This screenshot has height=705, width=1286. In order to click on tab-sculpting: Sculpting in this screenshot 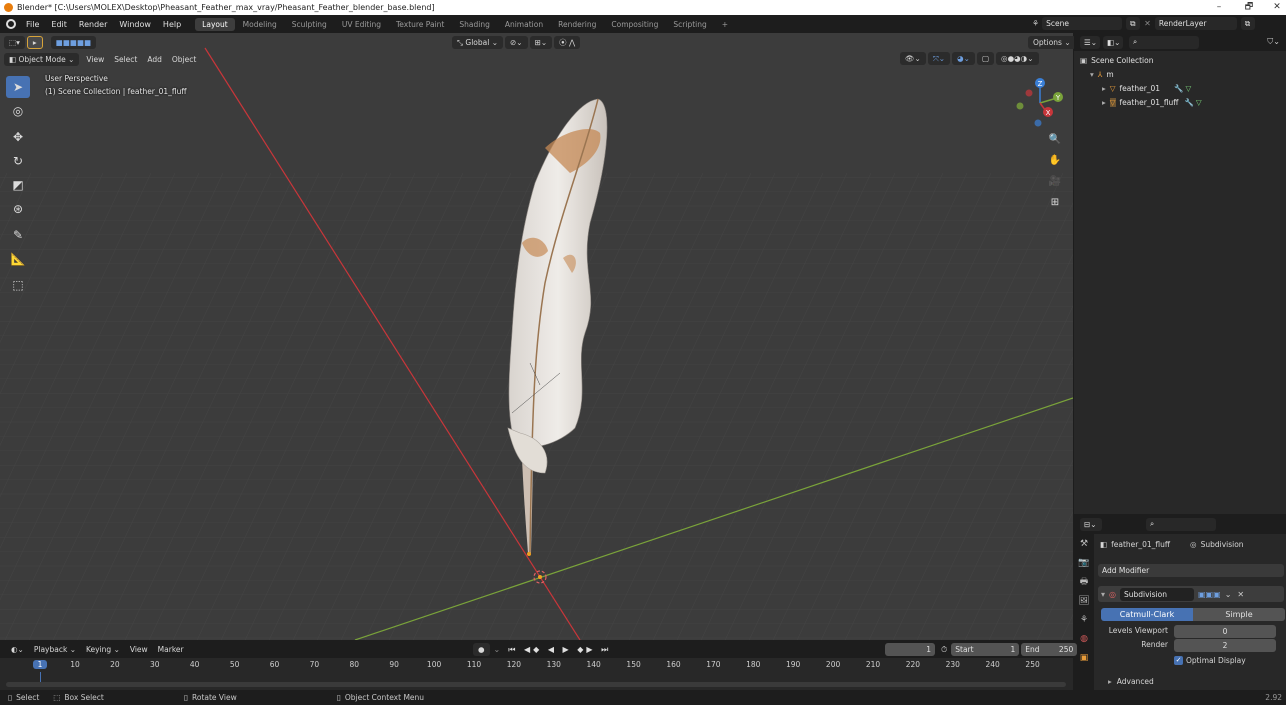, I will do `click(309, 24)`.